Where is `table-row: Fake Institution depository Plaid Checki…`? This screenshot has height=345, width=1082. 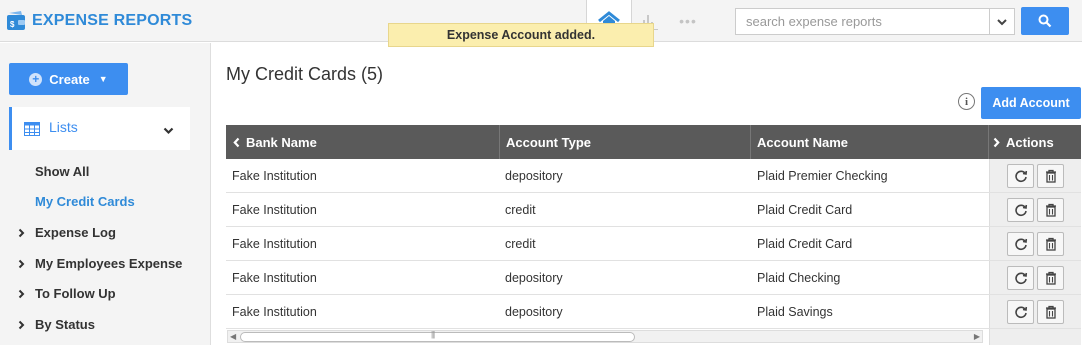
table-row: Fake Institution depository Plaid Checki… is located at coordinates (653, 278).